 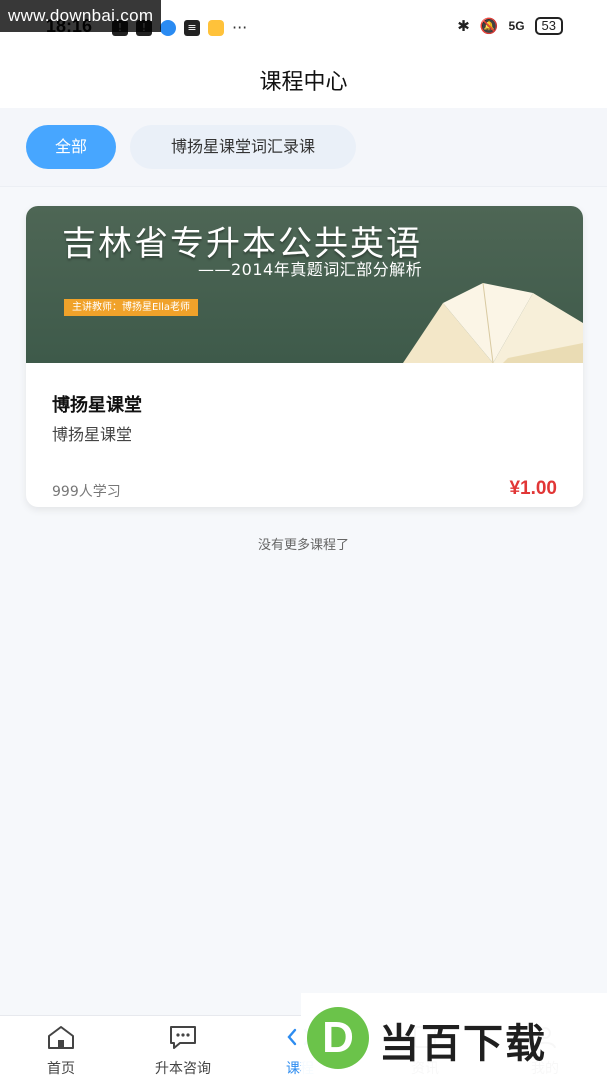 I want to click on course-name: 博扬星课堂, so click(x=97, y=405).